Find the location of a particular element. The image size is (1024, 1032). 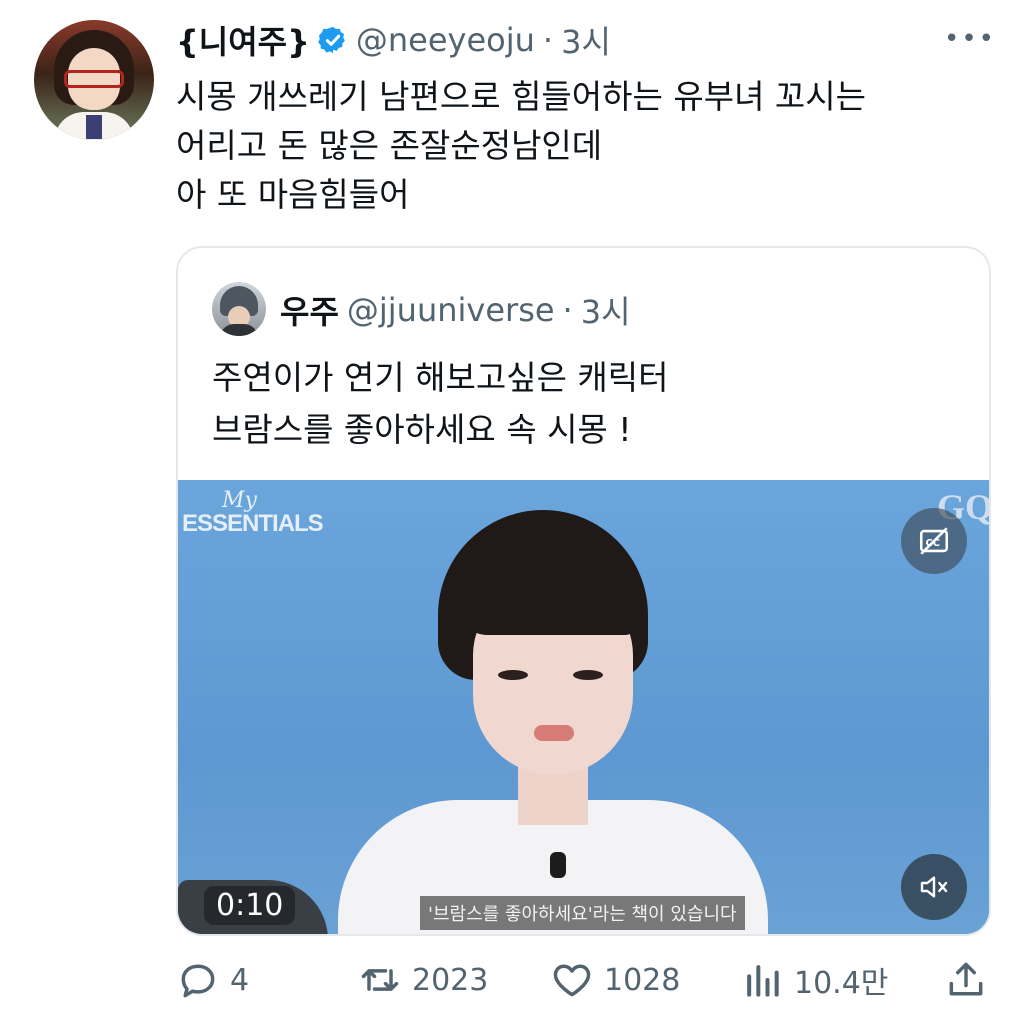

reply-button: 4 is located at coordinates (212, 980).